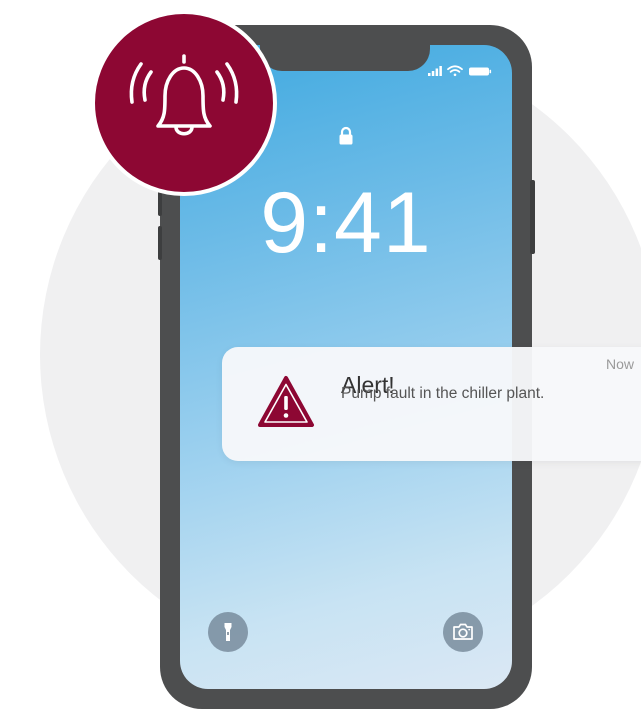  I want to click on ringing-bell-icon, so click(184, 95).